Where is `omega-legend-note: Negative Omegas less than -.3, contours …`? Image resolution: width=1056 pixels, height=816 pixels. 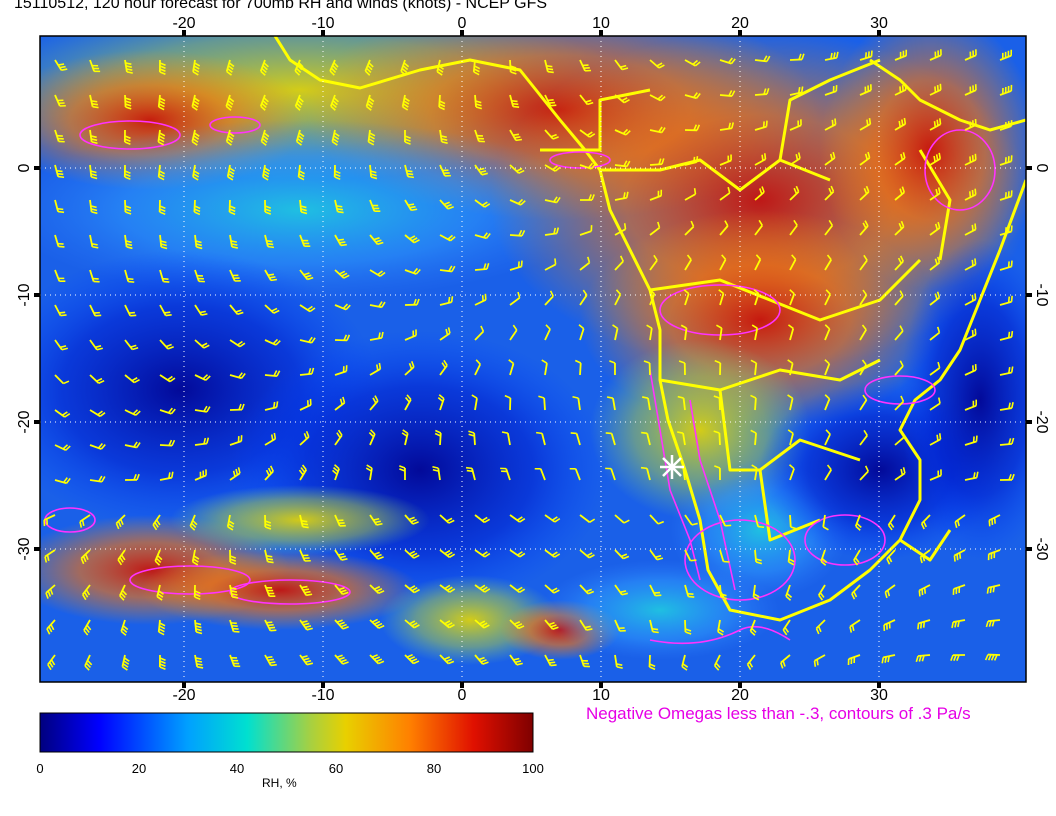 omega-legend-note: Negative Omegas less than -.3, contours … is located at coordinates (778, 713).